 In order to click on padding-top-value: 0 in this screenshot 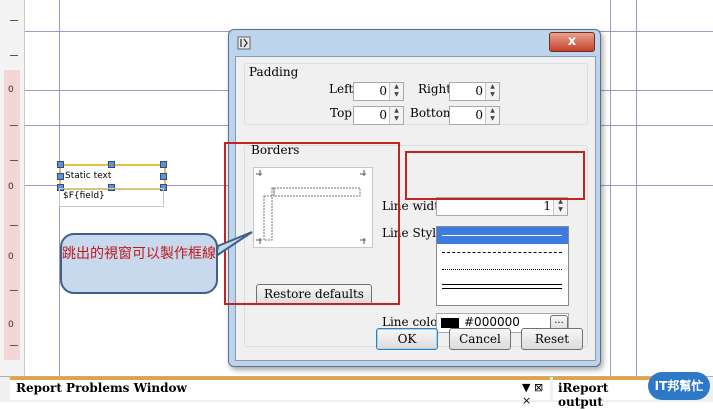, I will do `click(383, 115)`.